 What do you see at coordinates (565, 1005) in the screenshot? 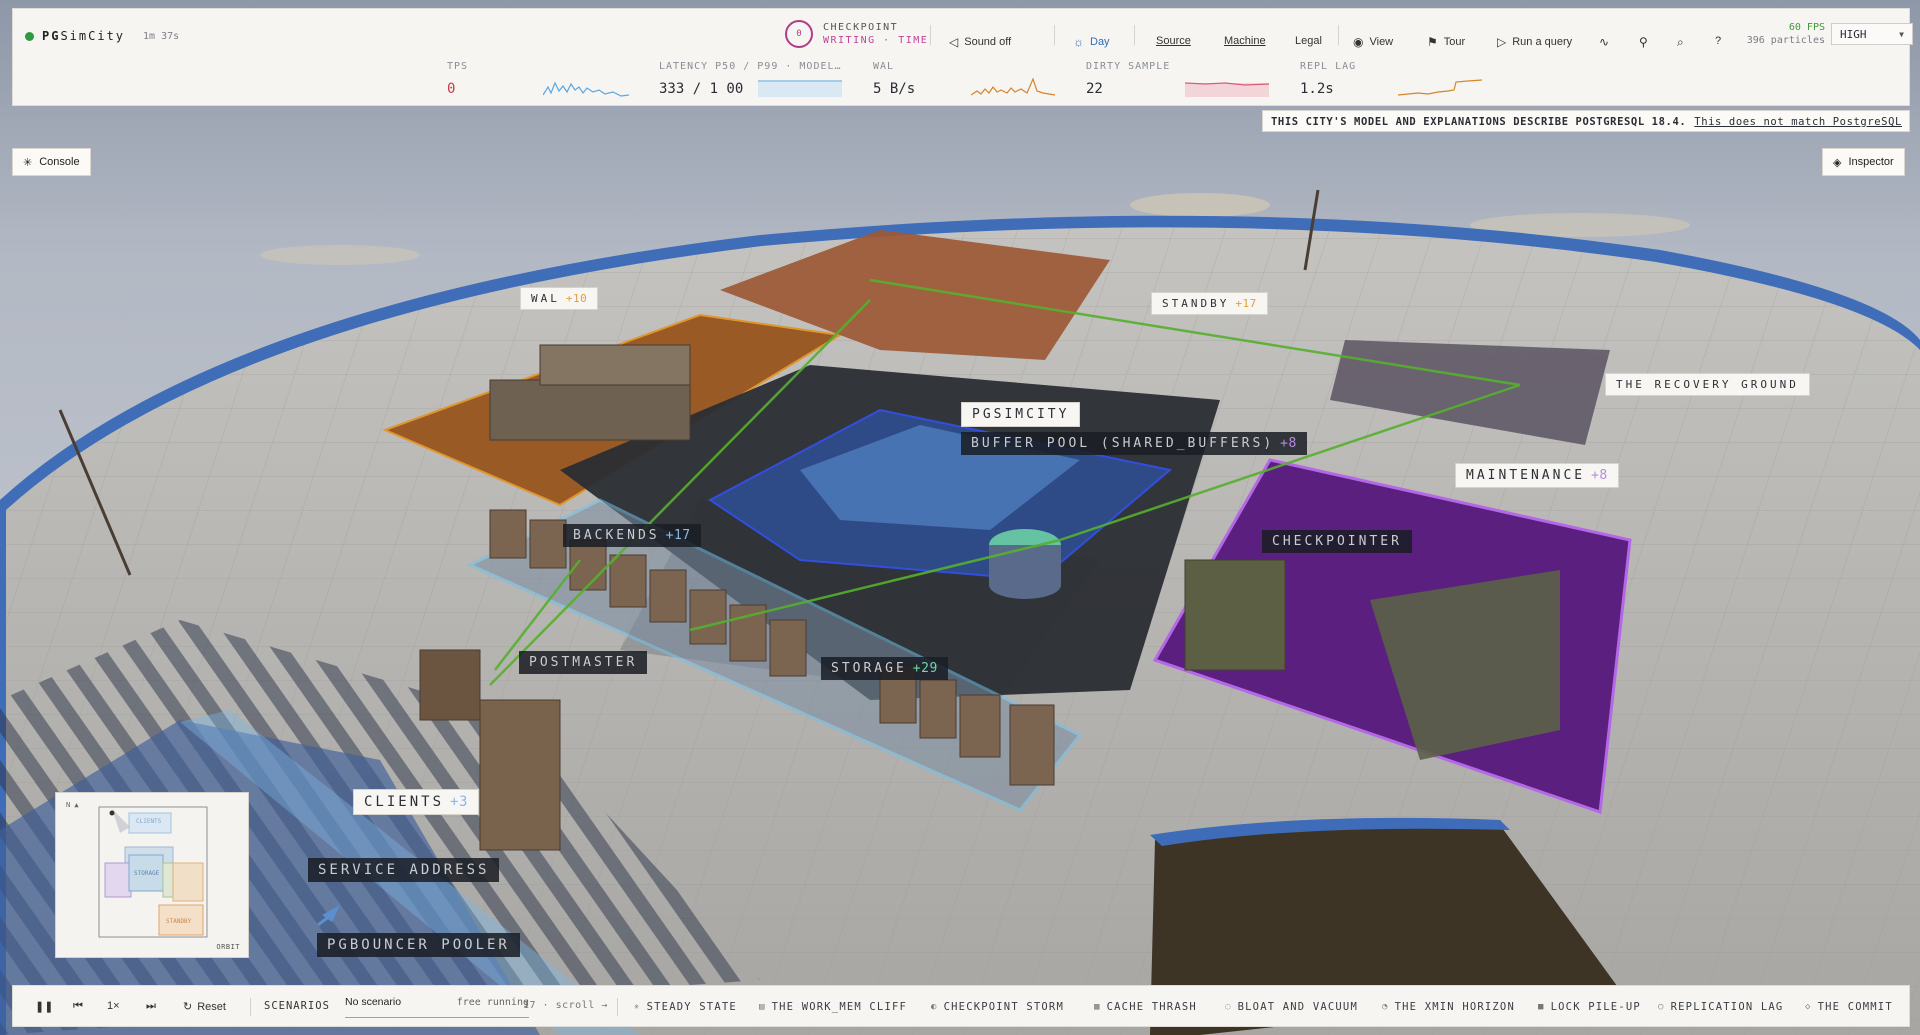
I see `scroll-hint: 17 · scroll →` at bounding box center [565, 1005].